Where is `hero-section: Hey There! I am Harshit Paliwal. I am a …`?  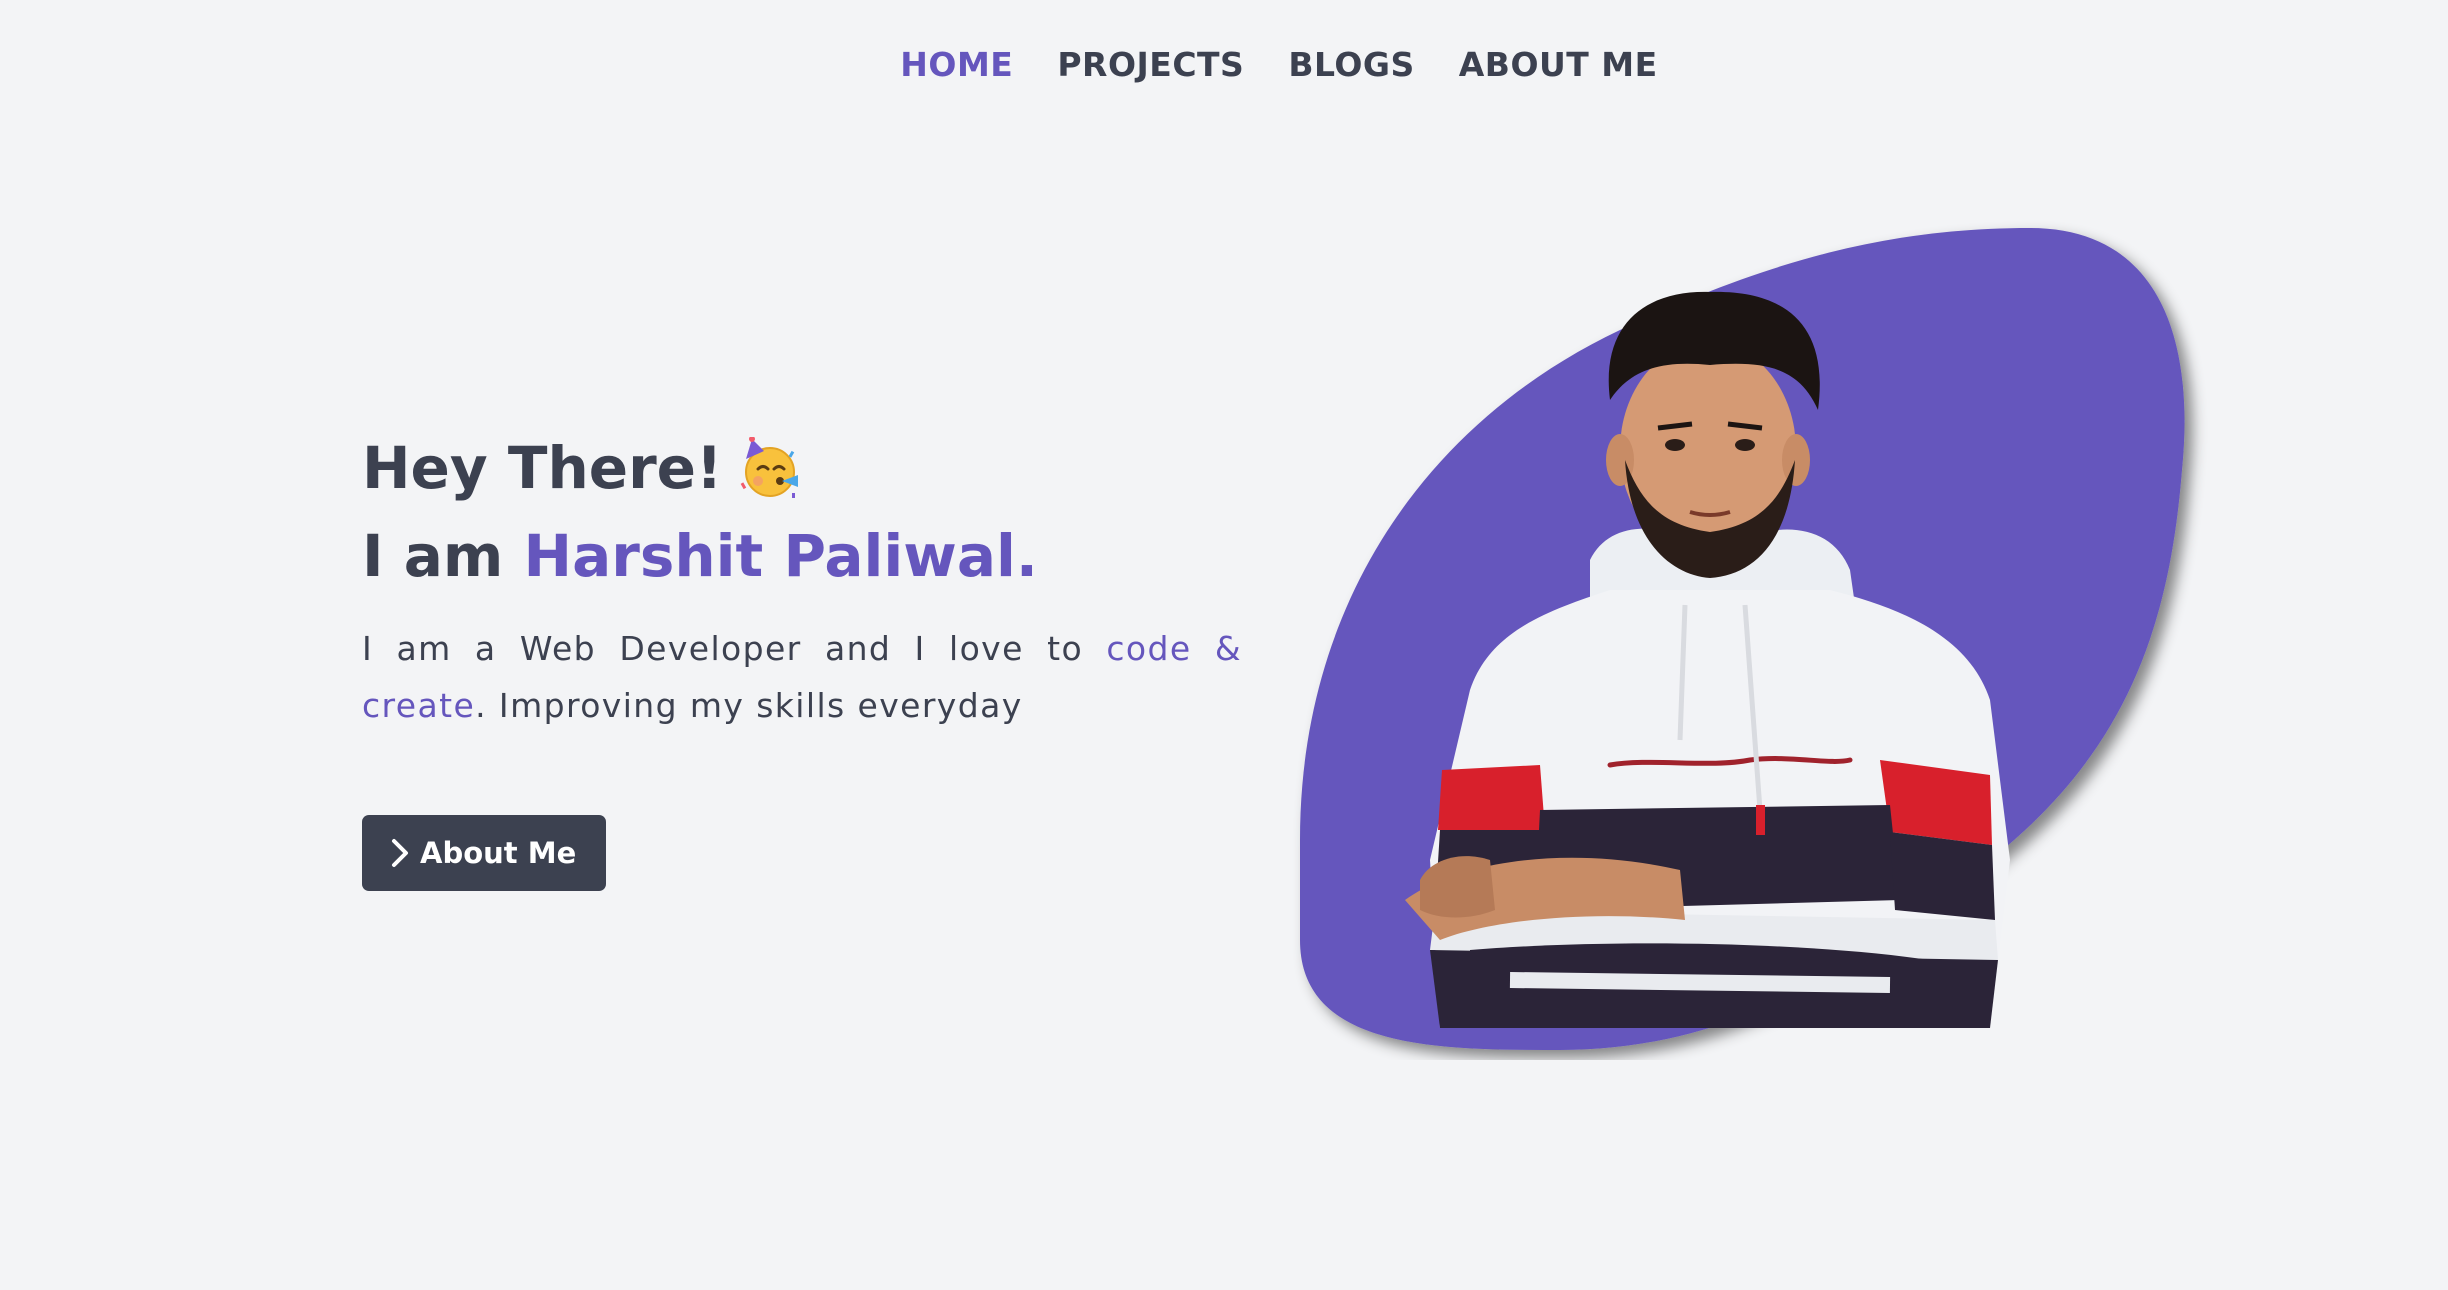
hero-section: Hey There! I am Harshit Paliwal. I am a … is located at coordinates (802, 659).